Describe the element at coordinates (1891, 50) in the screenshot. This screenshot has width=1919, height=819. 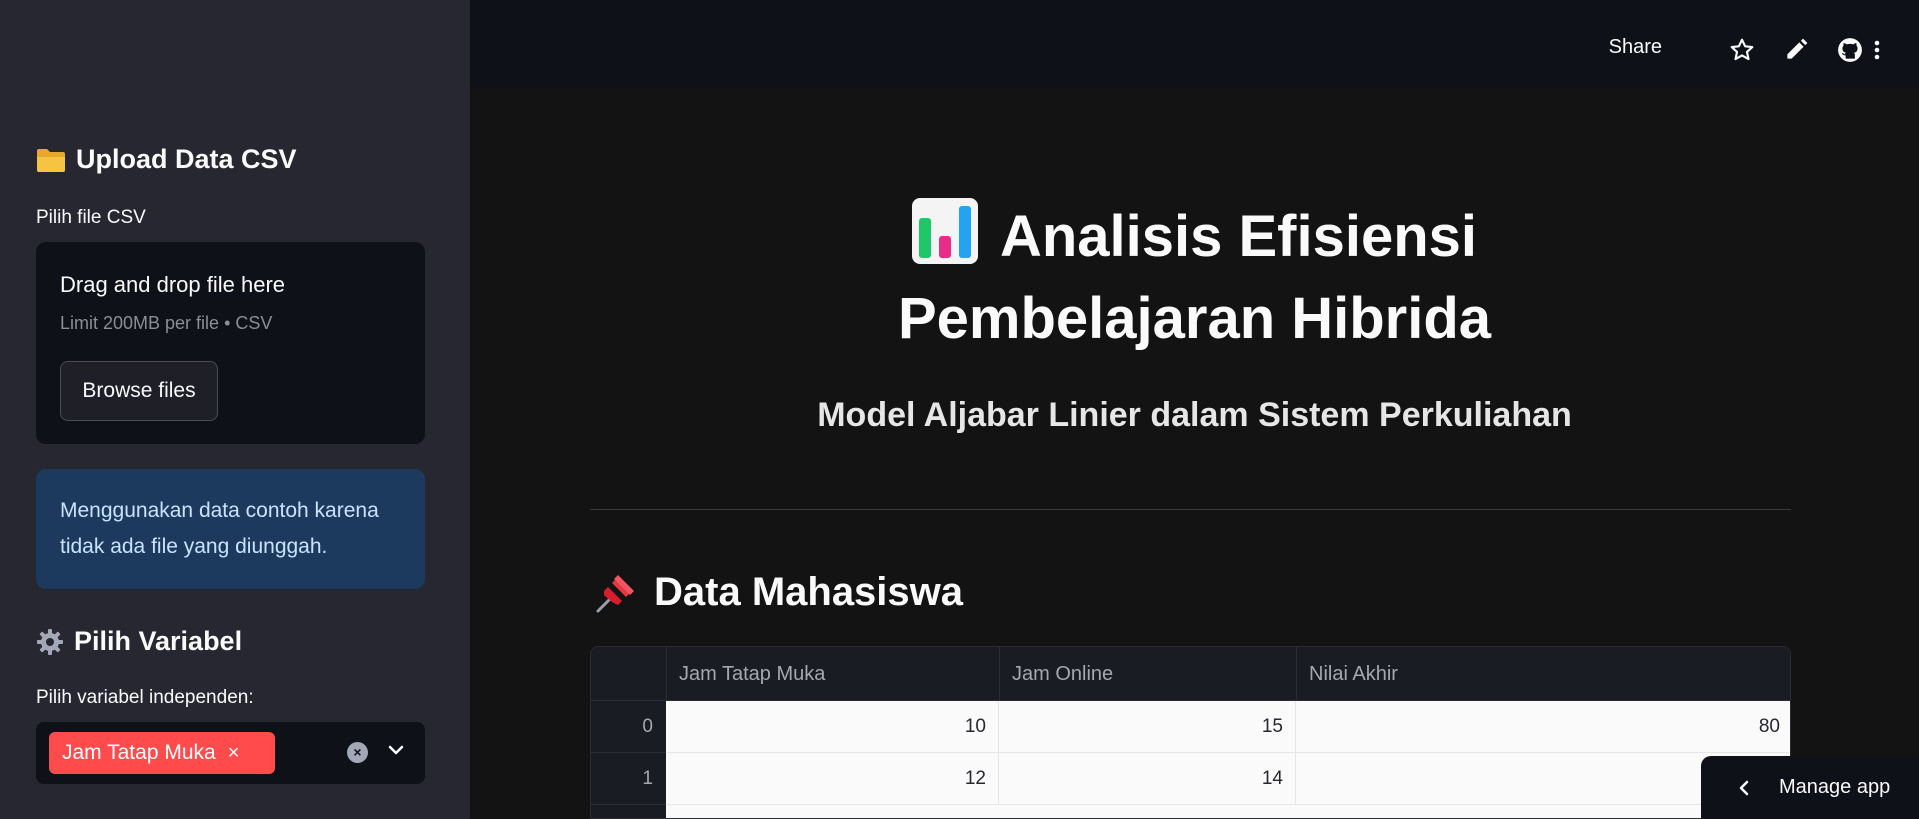
I see `more-vertical-icon` at that location.